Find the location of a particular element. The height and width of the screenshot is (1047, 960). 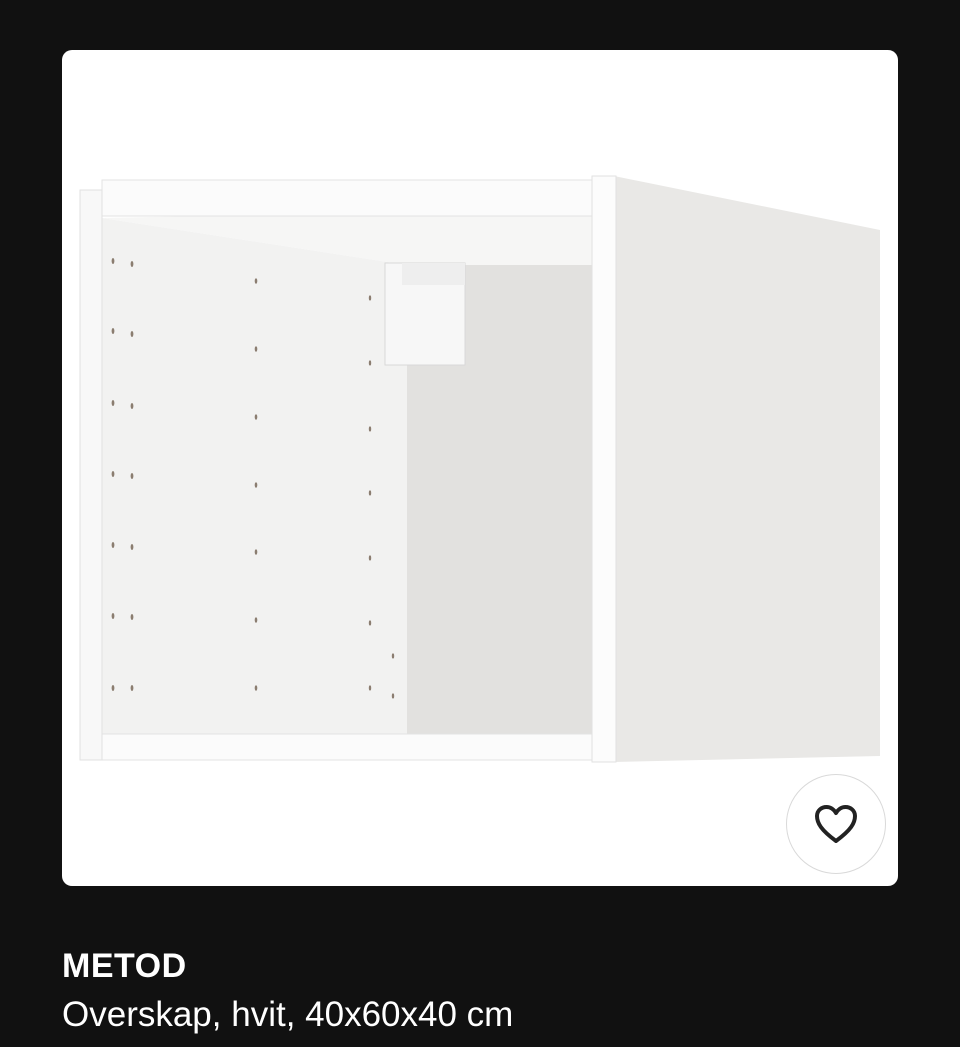

heart-outline-icon is located at coordinates (836, 824).